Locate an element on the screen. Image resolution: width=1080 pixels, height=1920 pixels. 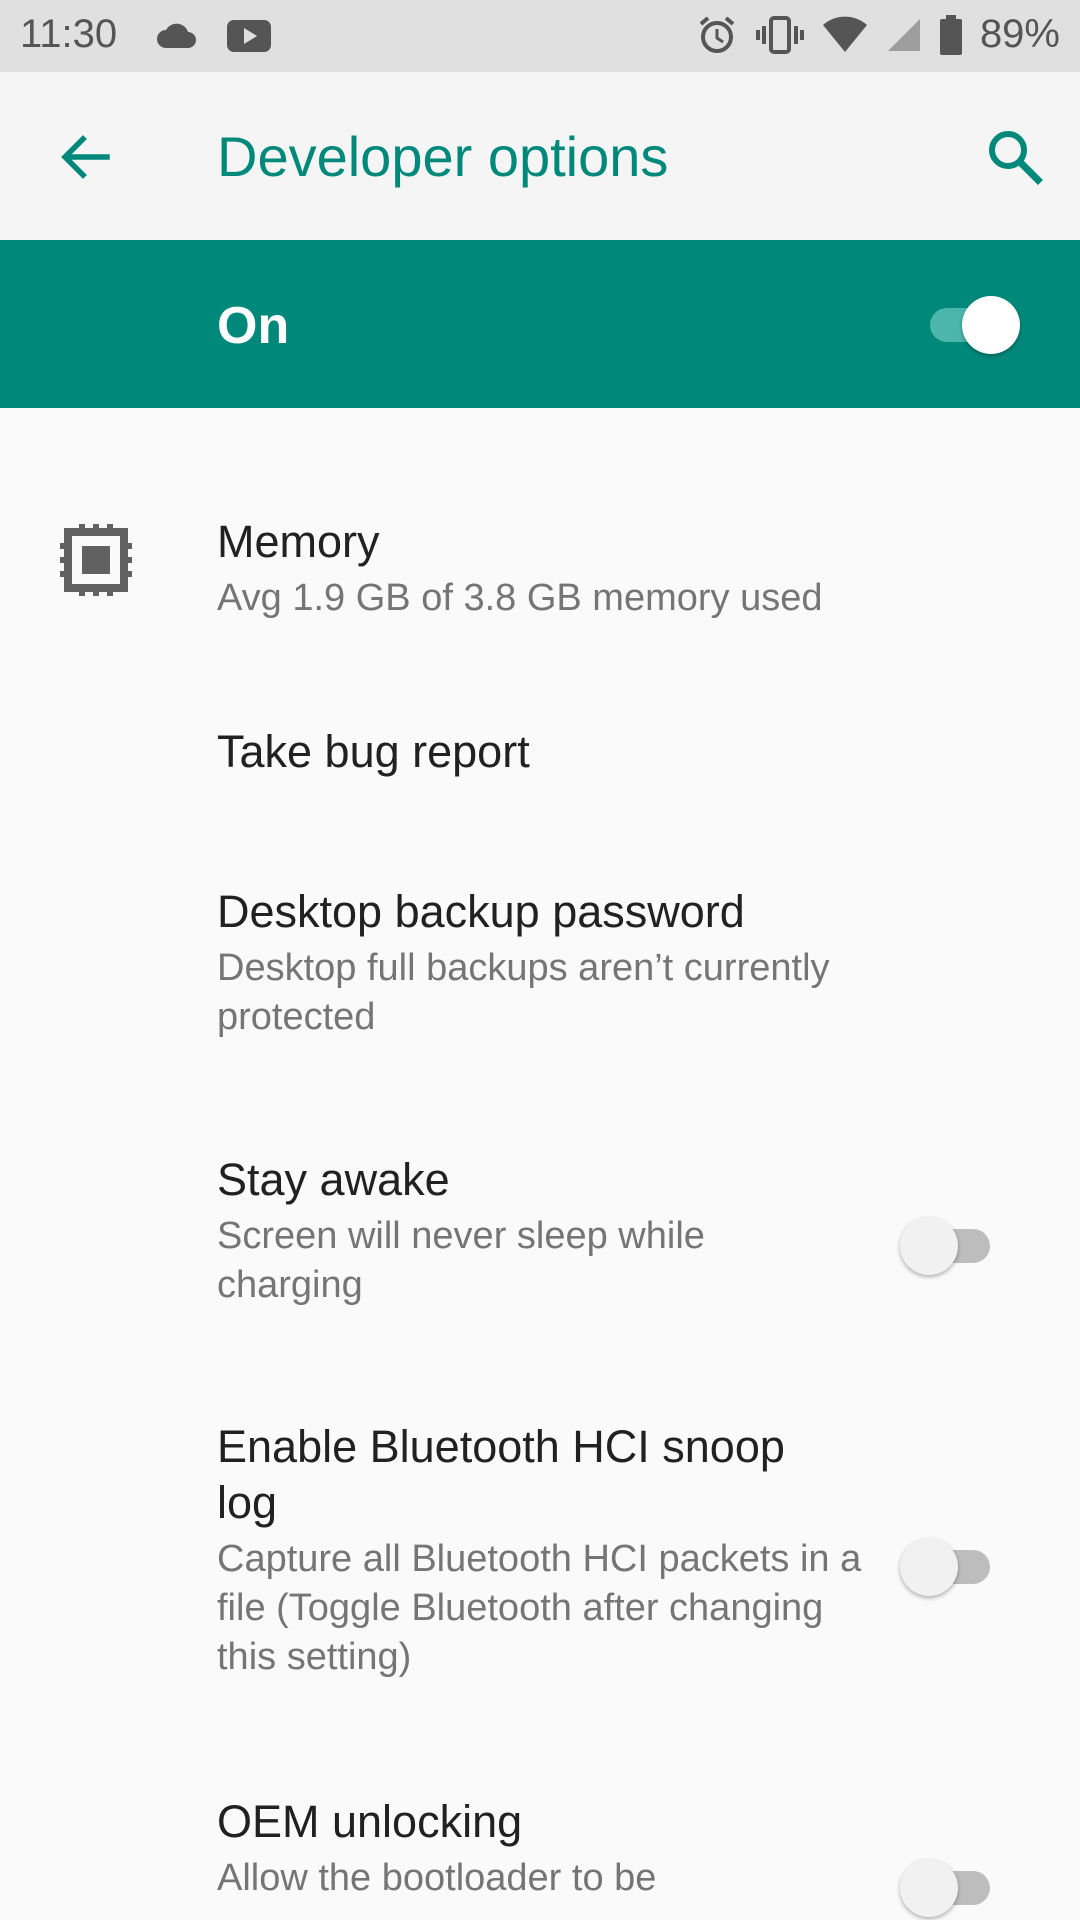
vibrate-icon is located at coordinates (779, 34).